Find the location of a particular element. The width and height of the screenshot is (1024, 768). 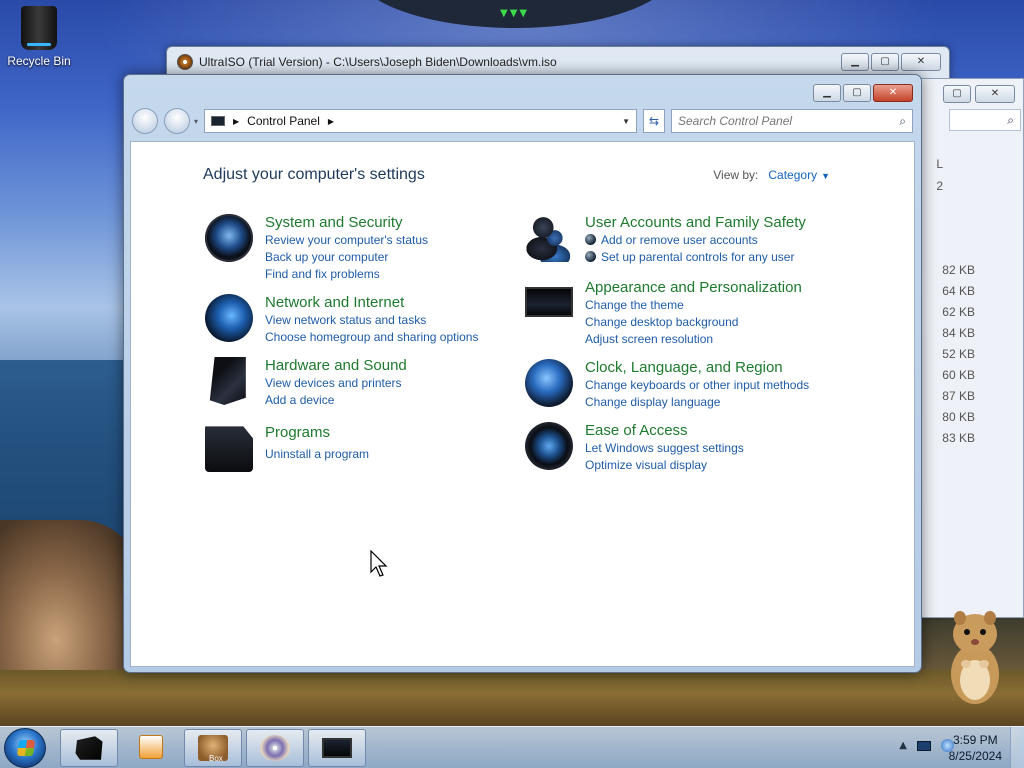

taskbar: Box ▲ 3:59 PM 8/25/2024 is located at coordinates (512, 747).